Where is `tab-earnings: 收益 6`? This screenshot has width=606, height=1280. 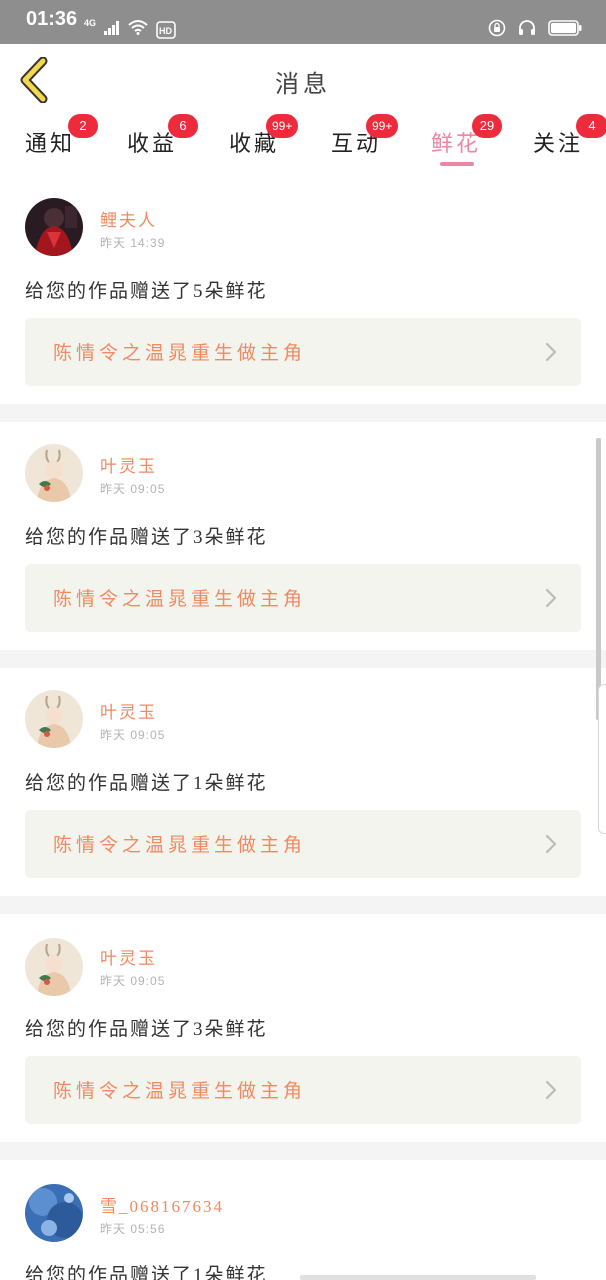
tab-earnings: 收益 6 is located at coordinates (152, 143).